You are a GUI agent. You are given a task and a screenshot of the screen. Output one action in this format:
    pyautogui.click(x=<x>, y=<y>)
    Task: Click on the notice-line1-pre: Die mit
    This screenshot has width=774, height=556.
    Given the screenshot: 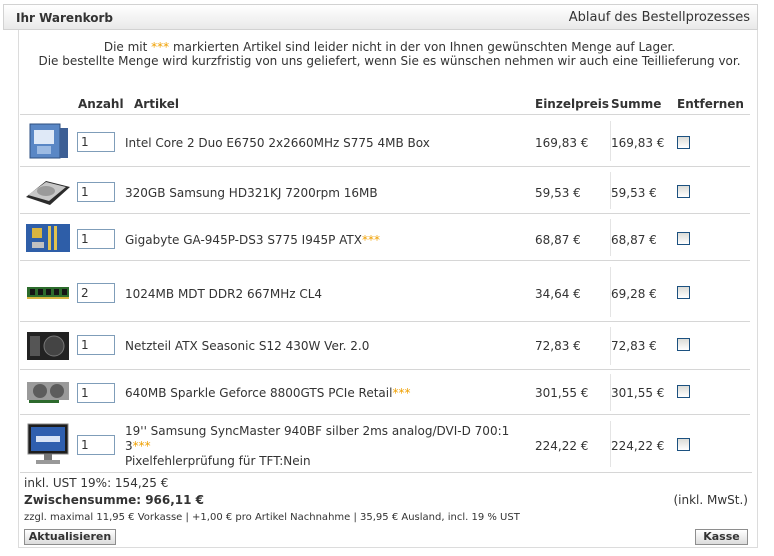 What is the action you would take?
    pyautogui.click(x=127, y=47)
    